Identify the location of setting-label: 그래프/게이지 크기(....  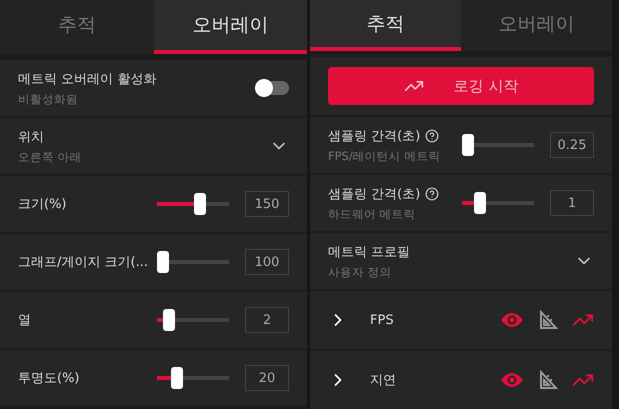
(83, 262).